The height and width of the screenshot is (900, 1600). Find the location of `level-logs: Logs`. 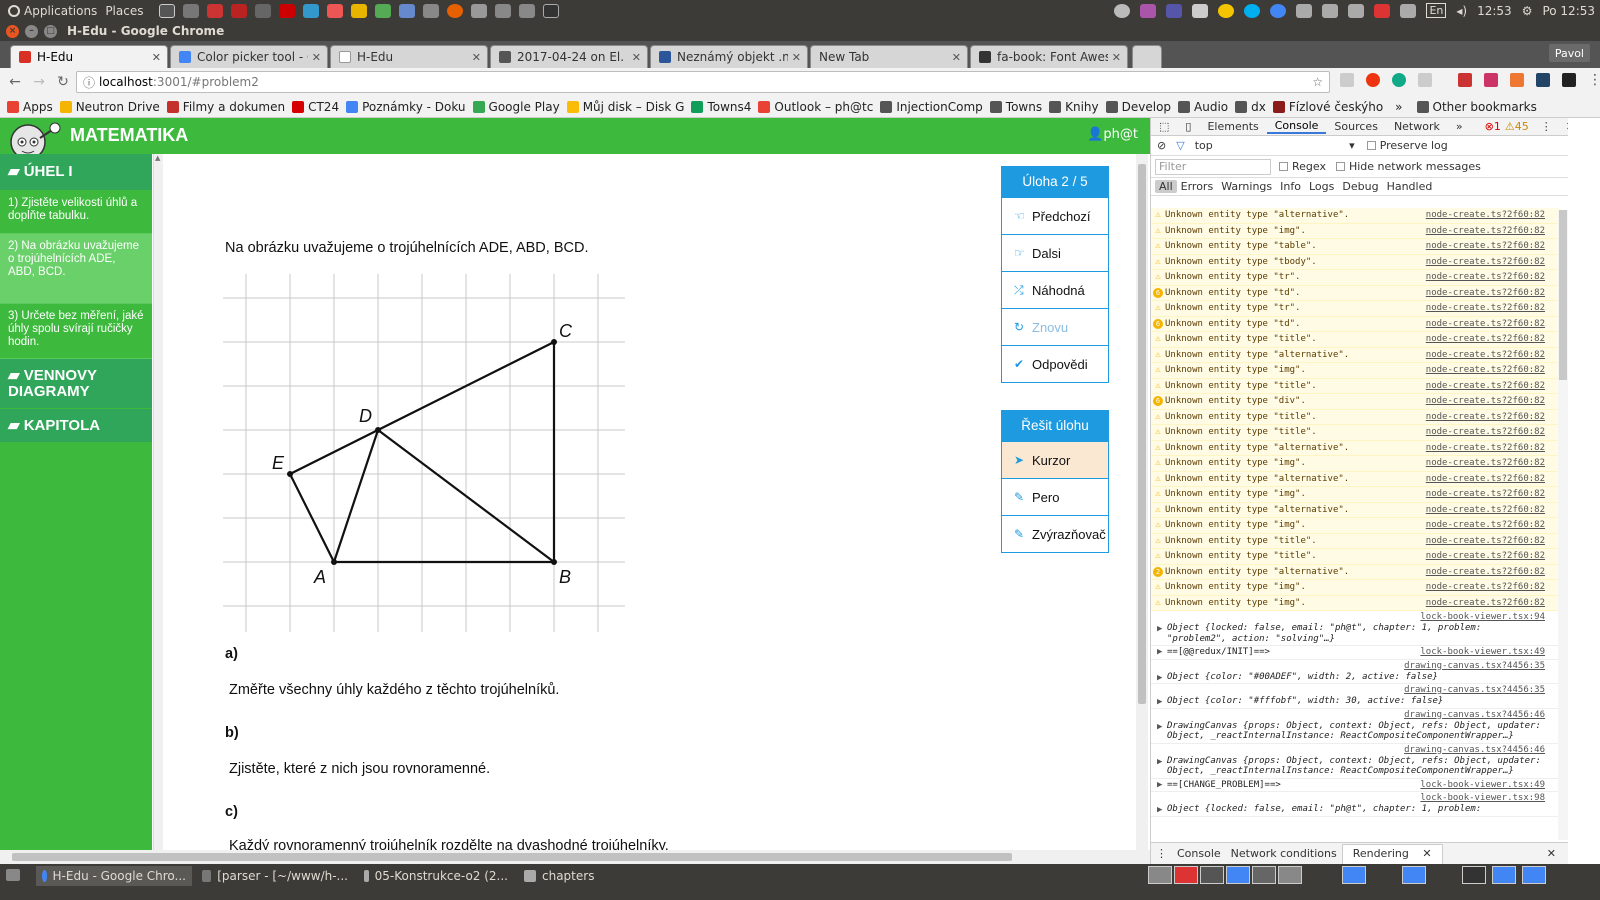

level-logs: Logs is located at coordinates (1321, 186).